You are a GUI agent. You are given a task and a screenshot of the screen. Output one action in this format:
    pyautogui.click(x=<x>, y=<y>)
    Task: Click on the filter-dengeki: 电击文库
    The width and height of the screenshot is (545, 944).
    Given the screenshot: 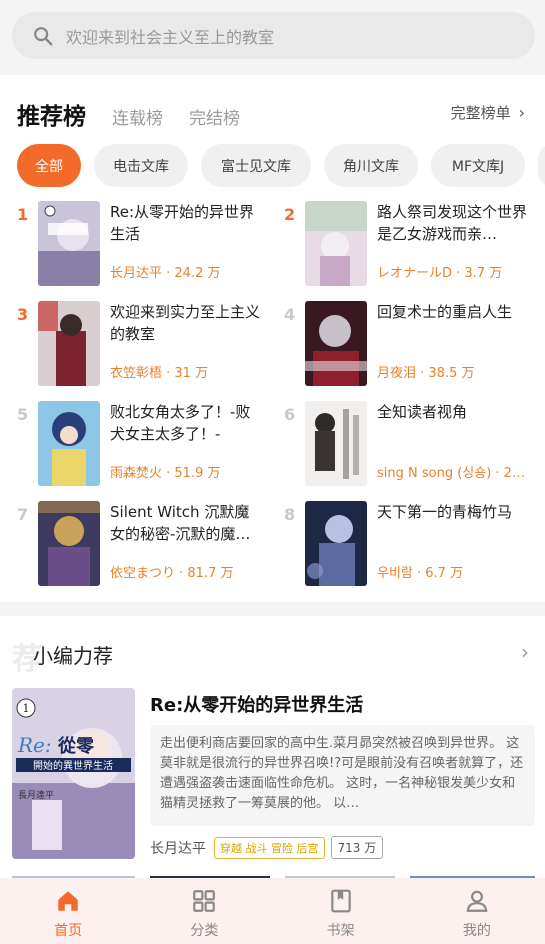 What is the action you would take?
    pyautogui.click(x=141, y=165)
    